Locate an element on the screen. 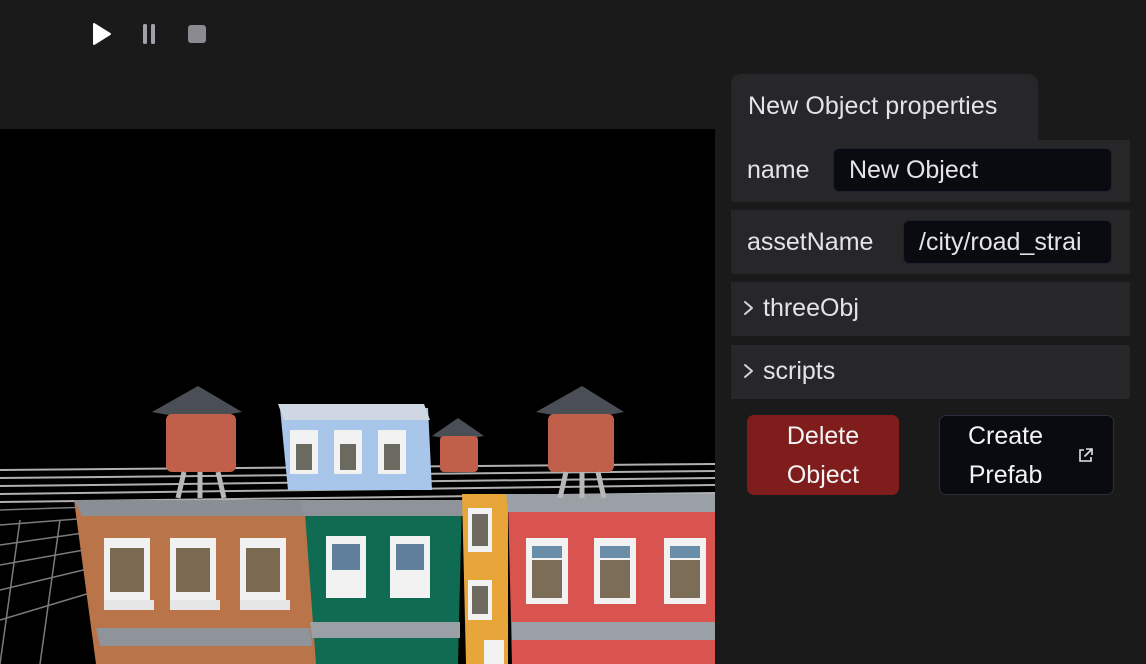 This screenshot has height=664, width=1146. play-icon is located at coordinates (102, 34).